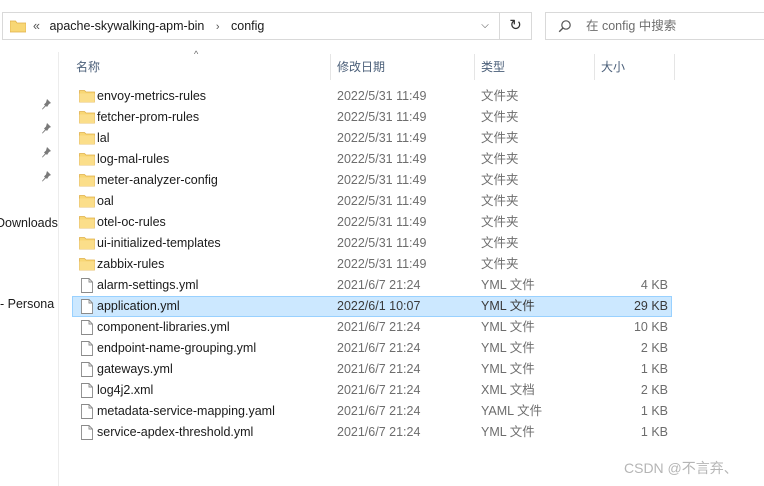 The width and height of the screenshot is (764, 486). I want to click on file-name: otel-oc-rules, so click(131, 222).